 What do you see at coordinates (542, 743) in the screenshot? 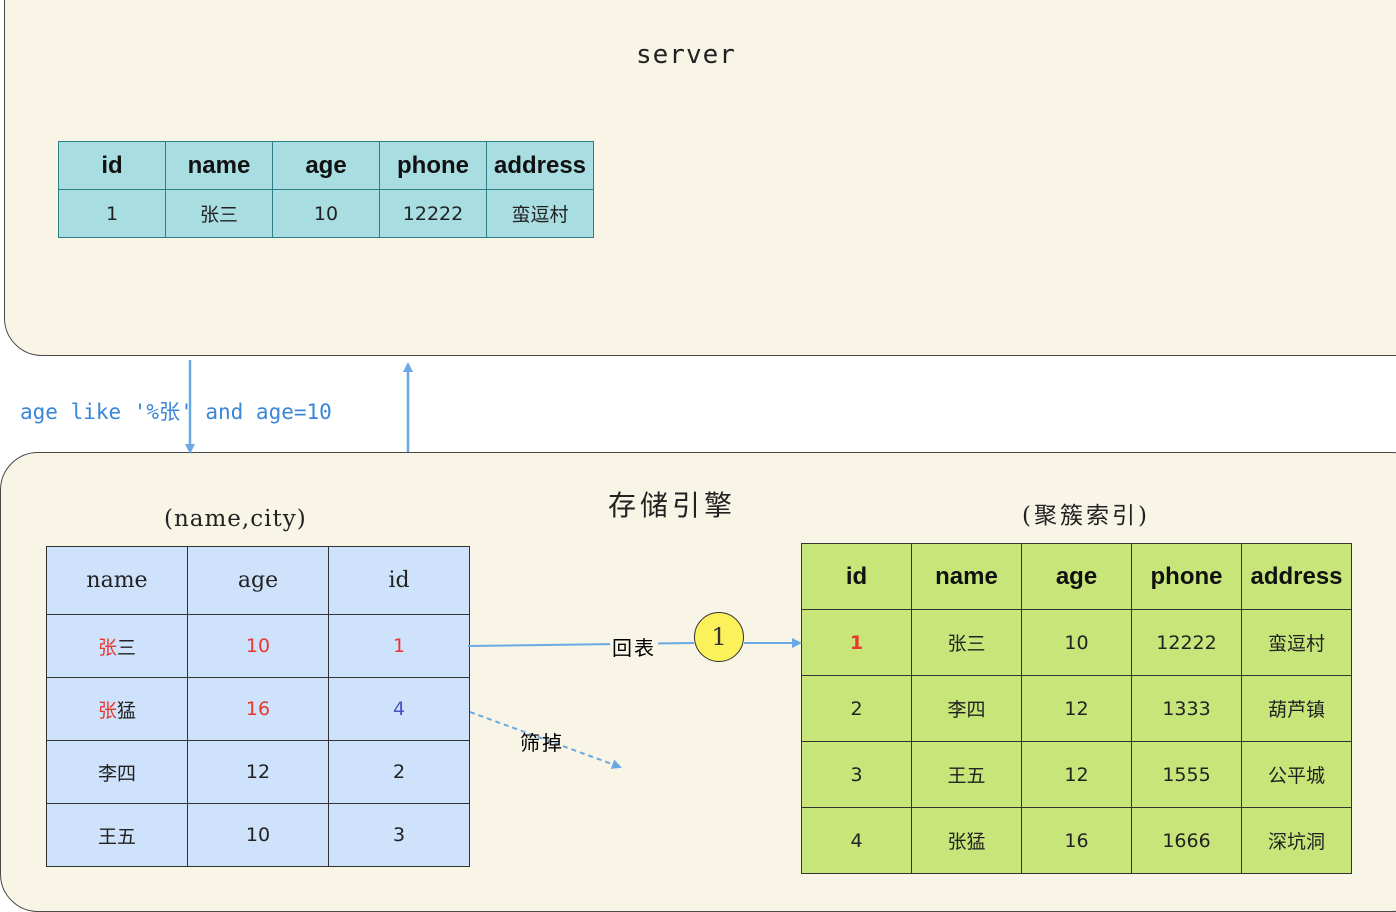
I see `filter-label: 筛掉` at bounding box center [542, 743].